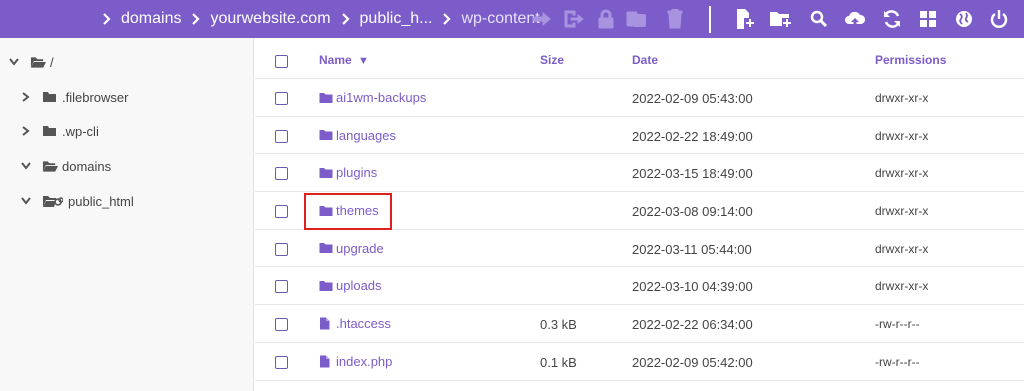 This screenshot has width=1024, height=391. What do you see at coordinates (574, 19) in the screenshot?
I see `rename-icon` at bounding box center [574, 19].